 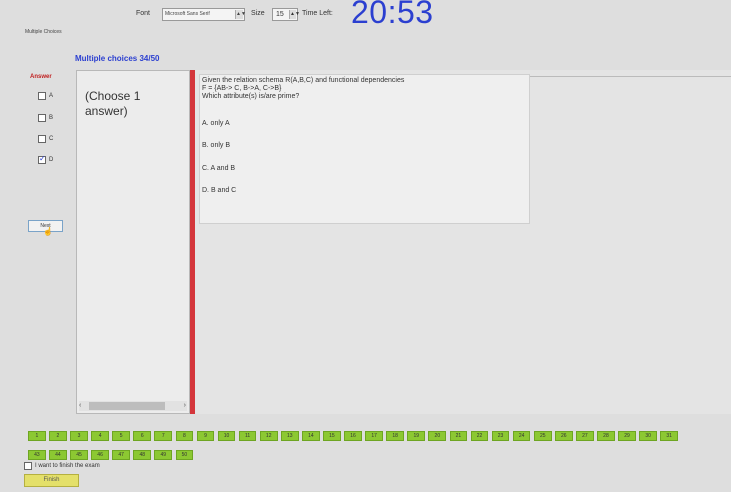 I want to click on question-nav-button: 44, so click(x=58, y=455).